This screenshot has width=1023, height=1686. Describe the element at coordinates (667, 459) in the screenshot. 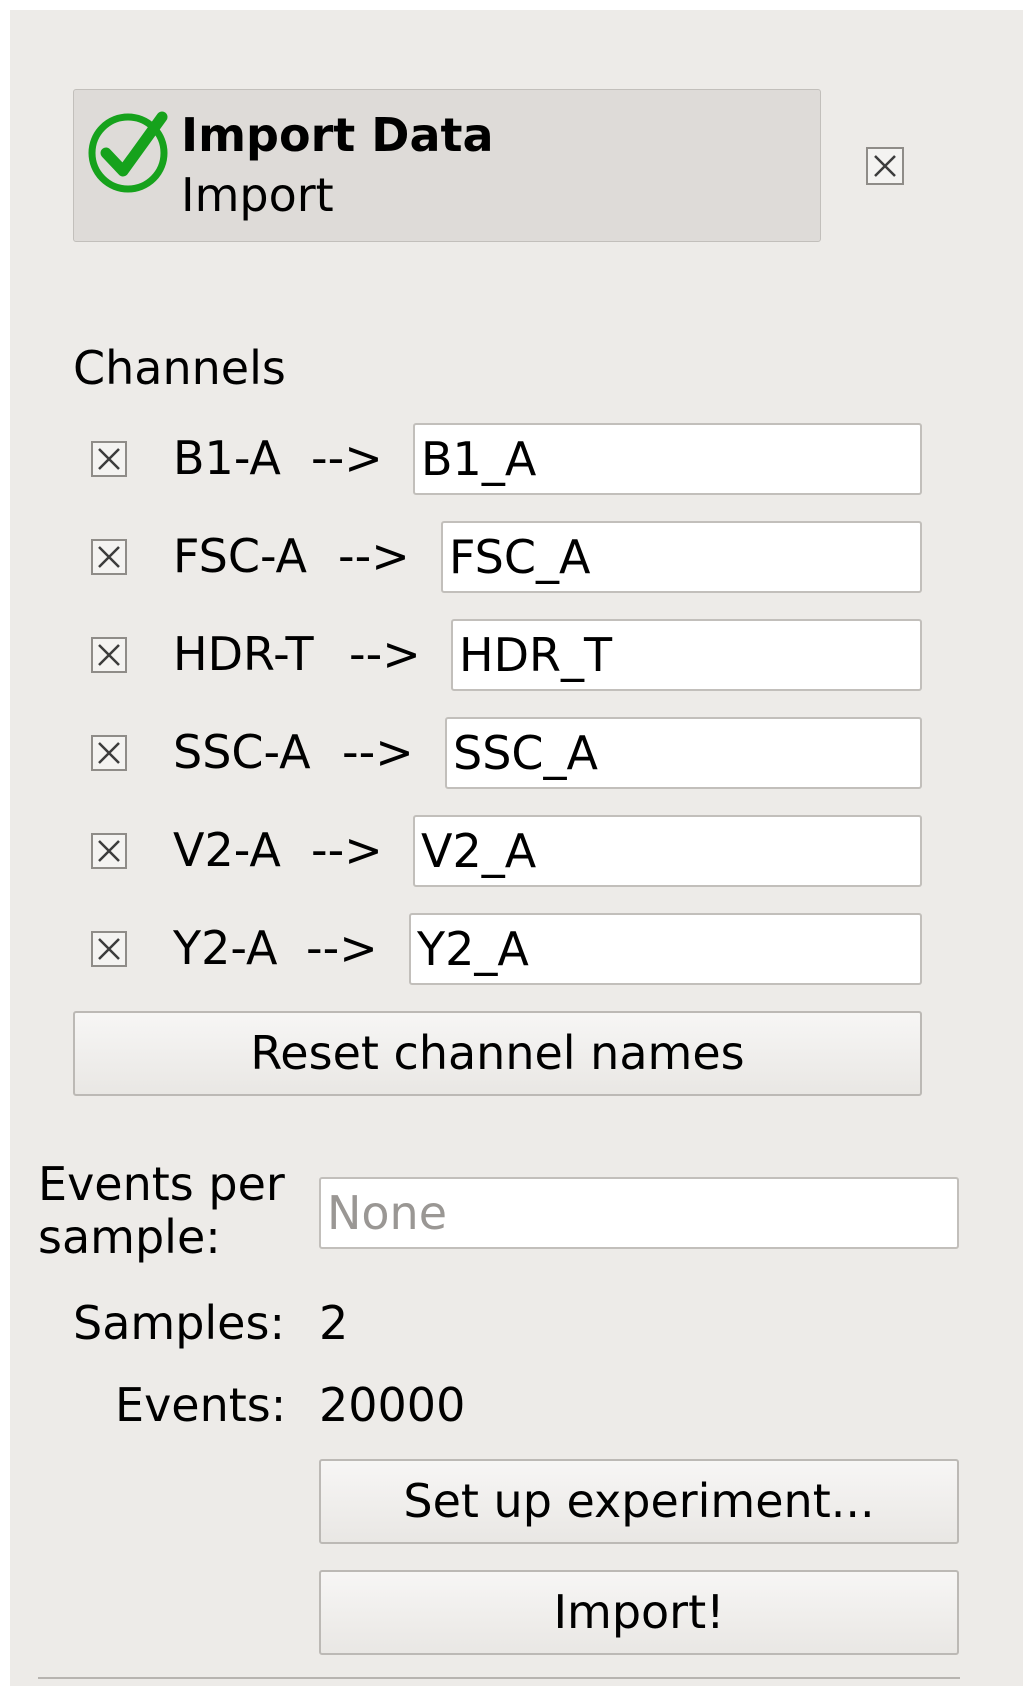

I see `channel-name-input-b1-a` at that location.